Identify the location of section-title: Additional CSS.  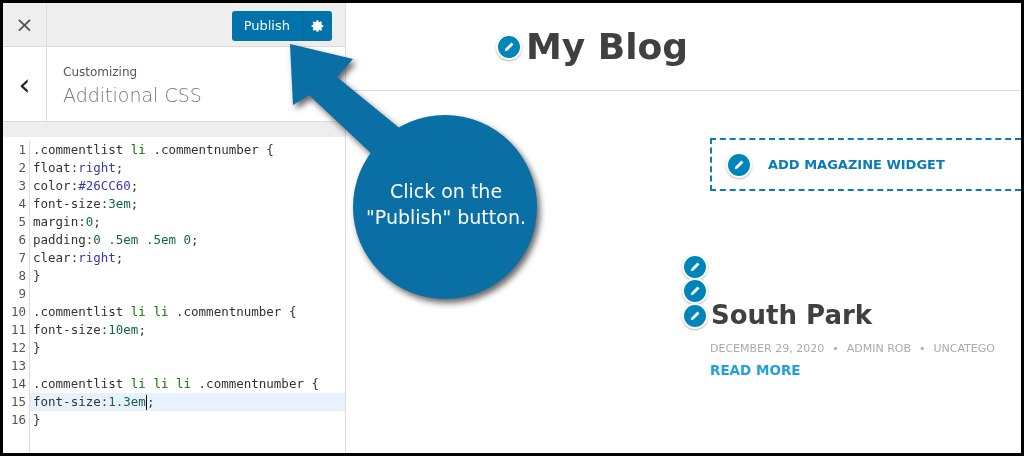
(132, 95).